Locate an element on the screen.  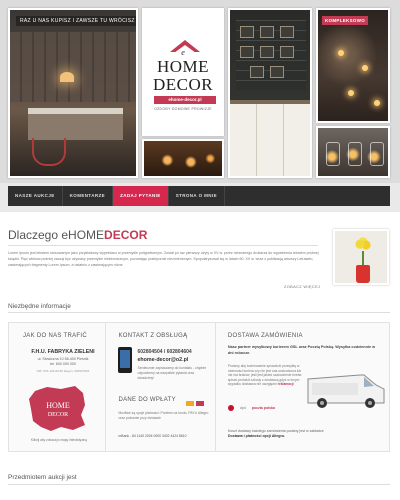
logo-tagline: OZDOBY DOMOWE PROWIZJE is located at coordinates (183, 109).